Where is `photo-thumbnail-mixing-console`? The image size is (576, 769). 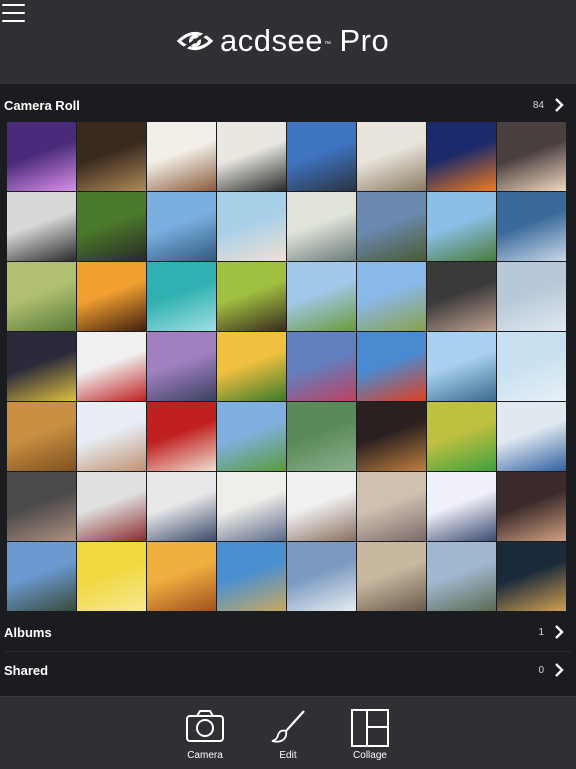
photo-thumbnail-mixing-console is located at coordinates (391, 436).